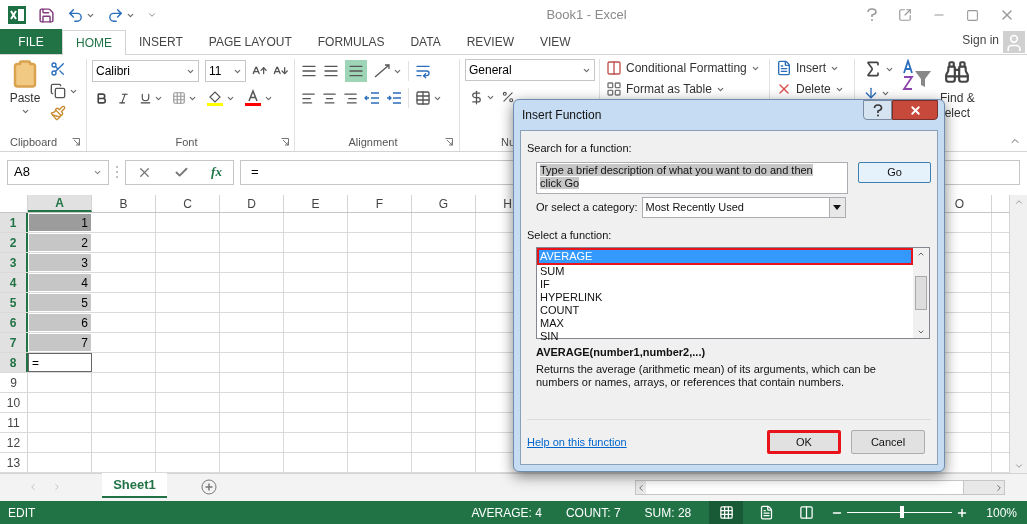 The image size is (1027, 524). I want to click on ribbon-tab: PAGE LAYOUT, so click(250, 42).